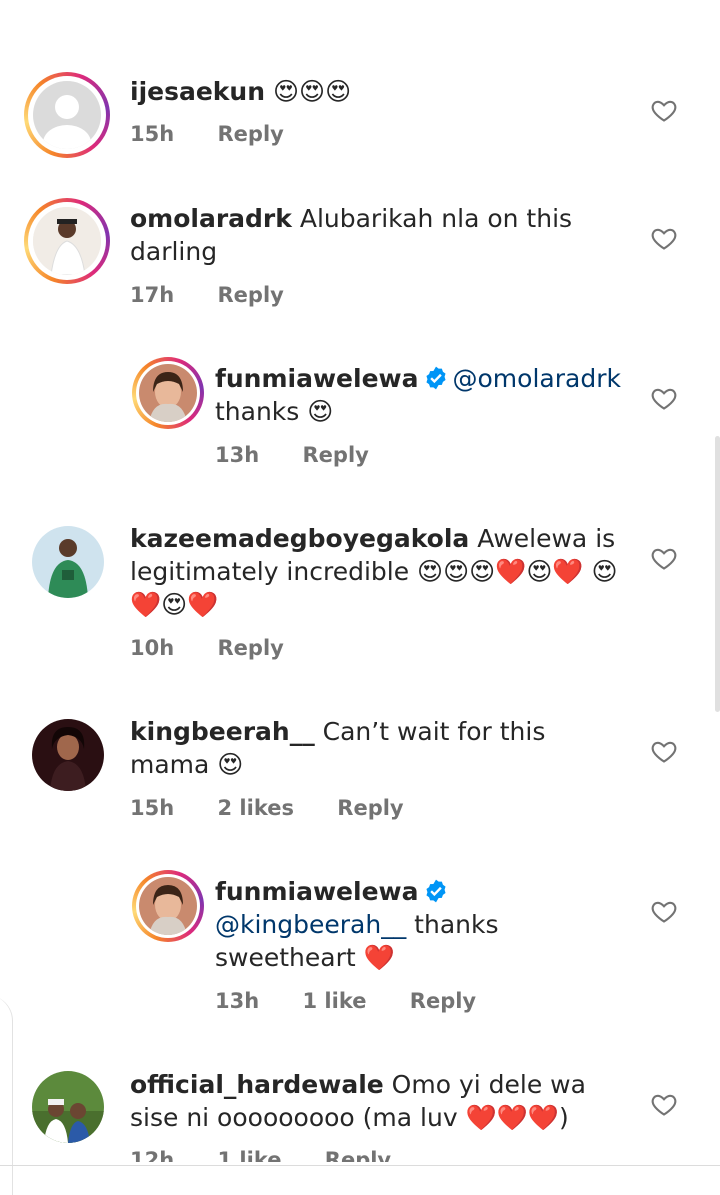  What do you see at coordinates (211, 218) in the screenshot?
I see `comment-username: omolaradrk` at bounding box center [211, 218].